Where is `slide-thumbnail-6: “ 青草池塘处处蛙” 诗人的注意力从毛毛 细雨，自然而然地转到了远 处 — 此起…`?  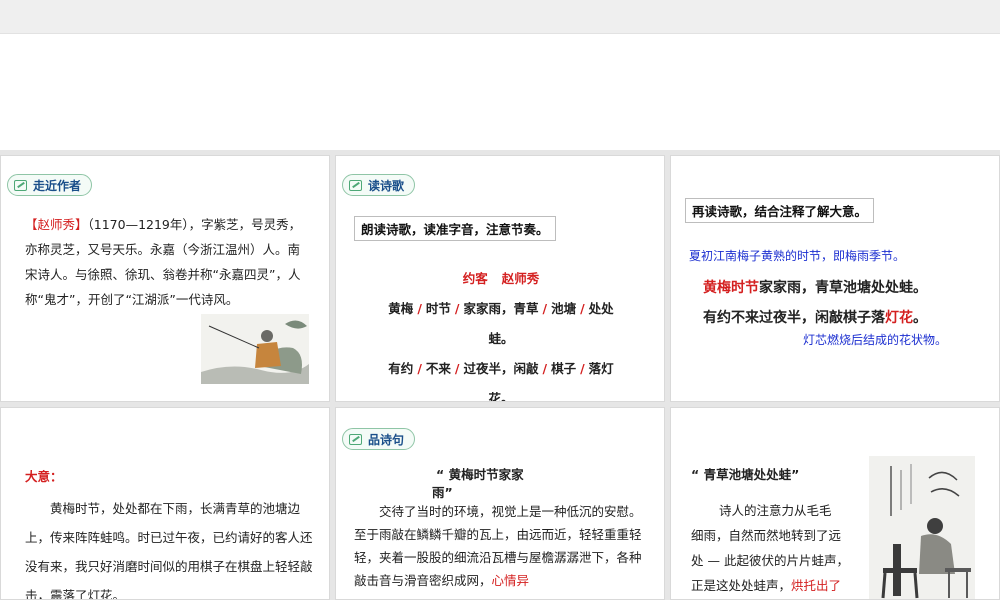
slide-thumbnail-6: “ 青草池塘处处蛙” 诗人的注意力从毛毛 细雨，自然而然地转到了远 处 — 此起… is located at coordinates (835, 503).